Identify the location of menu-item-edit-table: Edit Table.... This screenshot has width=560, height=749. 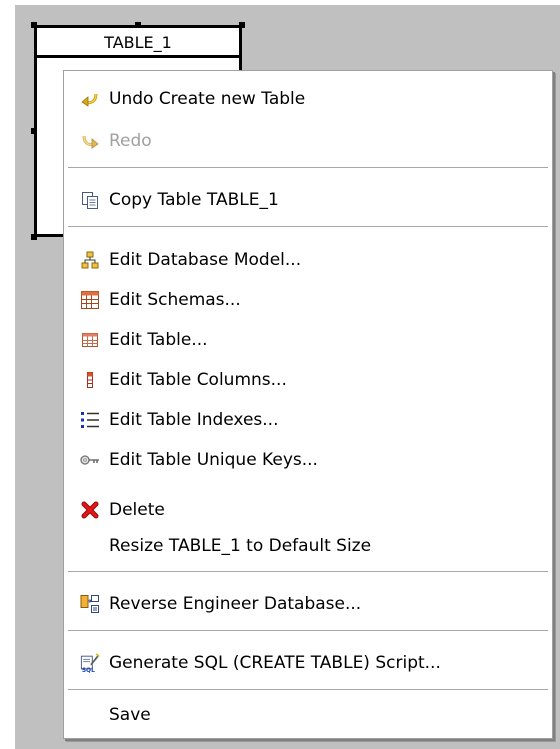
(308, 340).